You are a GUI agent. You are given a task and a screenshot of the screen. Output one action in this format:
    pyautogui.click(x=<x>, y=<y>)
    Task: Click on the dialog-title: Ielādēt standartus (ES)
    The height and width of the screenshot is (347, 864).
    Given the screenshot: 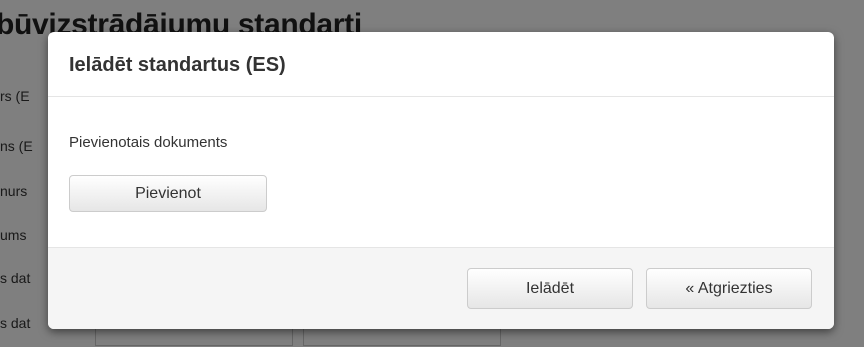 What is the action you would take?
    pyautogui.click(x=177, y=65)
    